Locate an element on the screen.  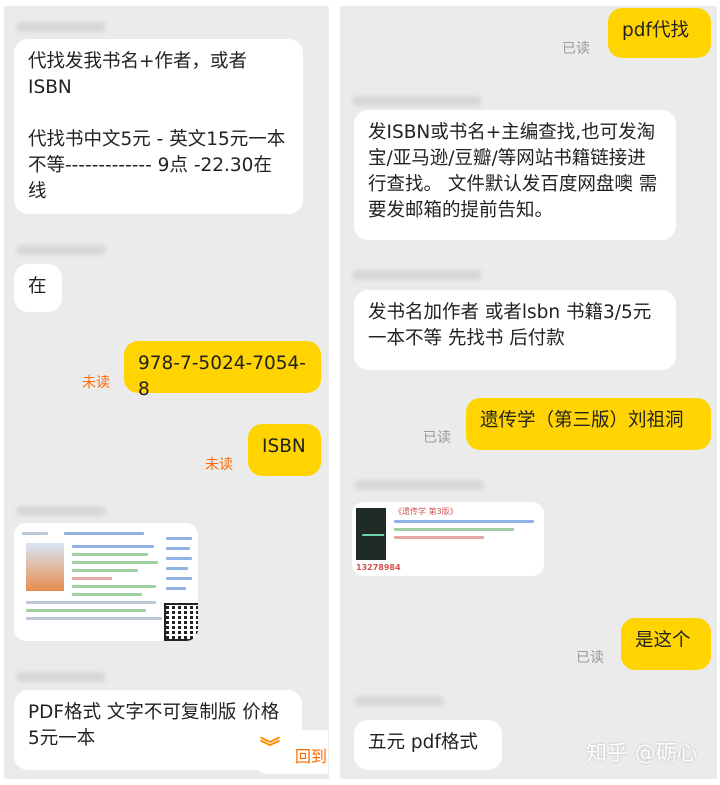
watermark: 知乎 @砺心 is located at coordinates (642, 752).